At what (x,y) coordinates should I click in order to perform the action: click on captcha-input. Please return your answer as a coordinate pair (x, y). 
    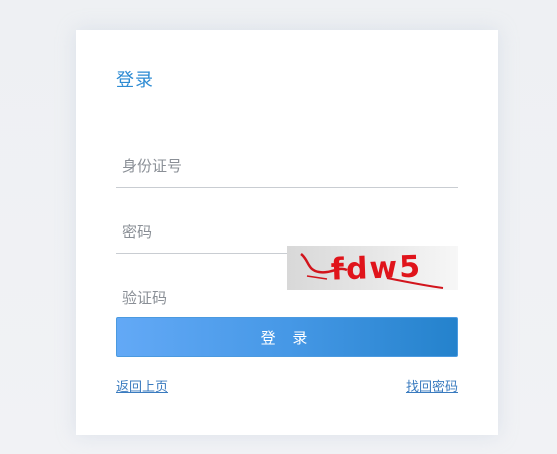
    Looking at the image, I should click on (201, 297).